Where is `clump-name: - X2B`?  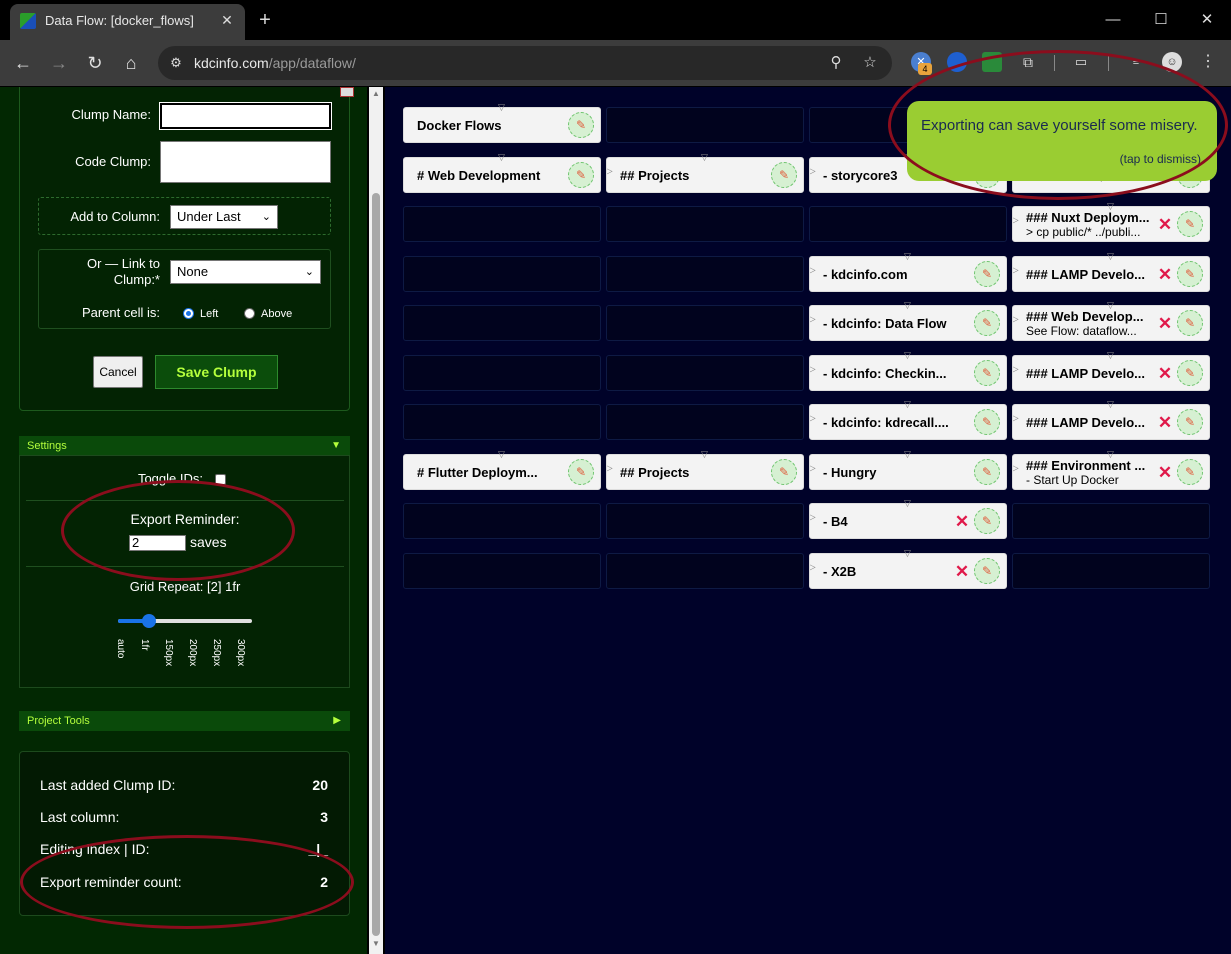 clump-name: - X2B is located at coordinates (840, 571).